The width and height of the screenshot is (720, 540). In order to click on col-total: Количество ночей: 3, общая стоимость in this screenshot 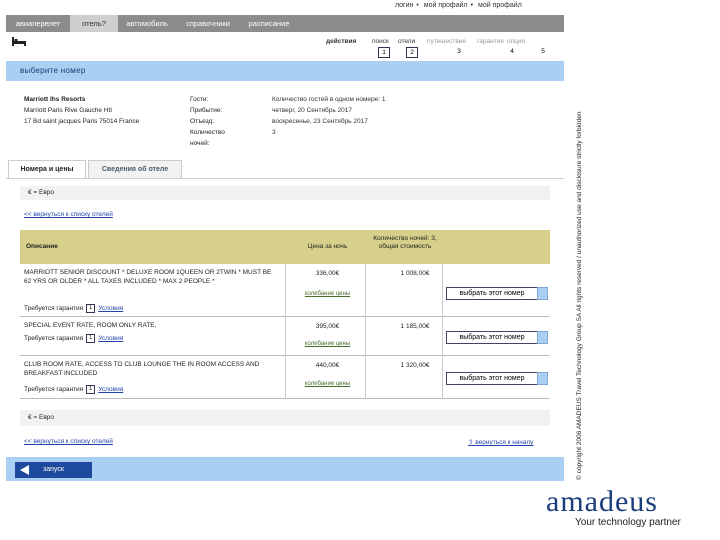, I will do `click(405, 242)`.